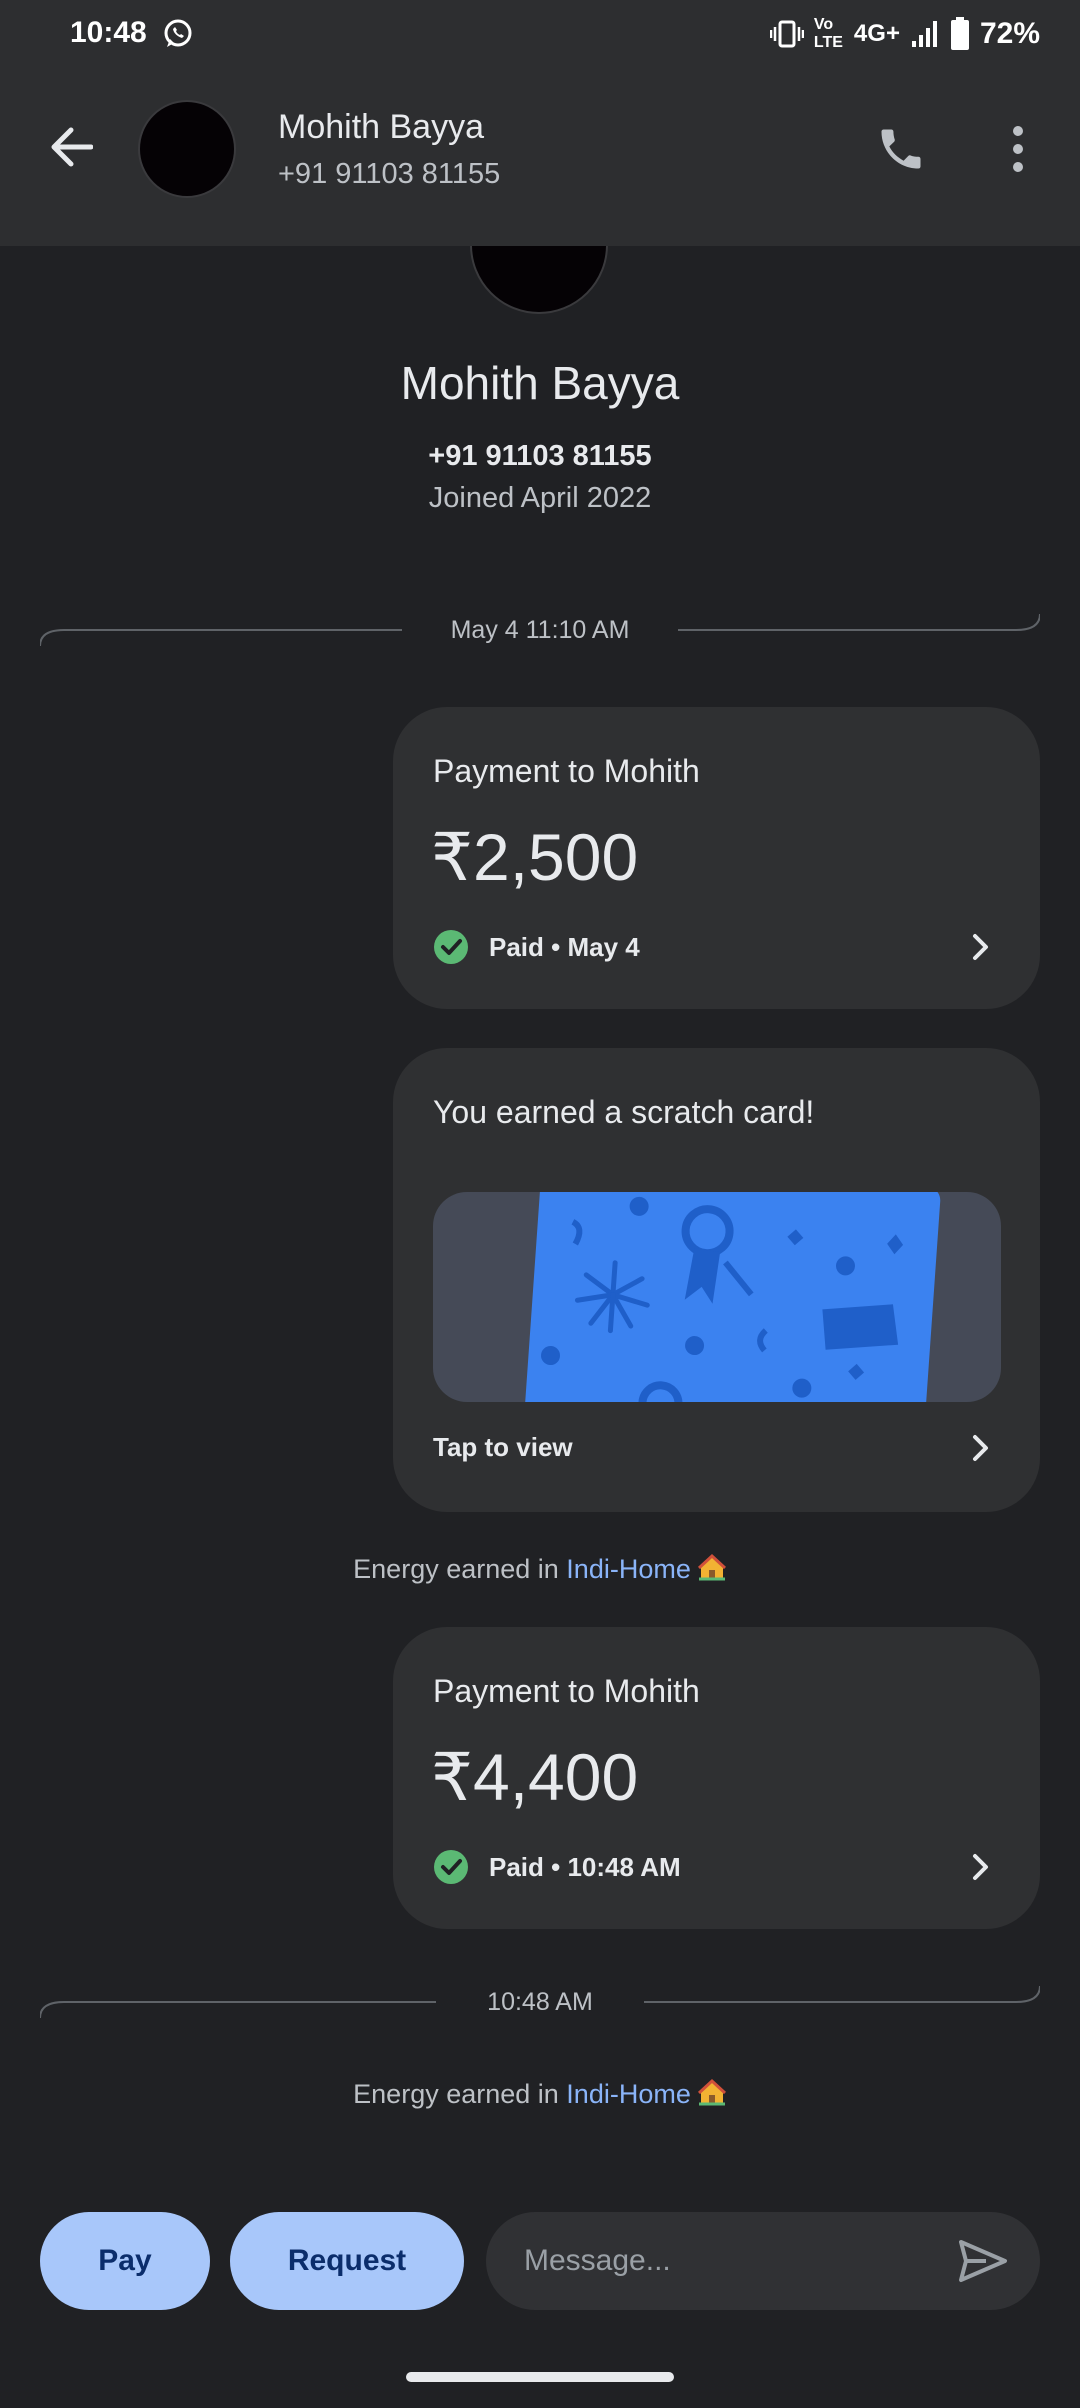  What do you see at coordinates (924, 34) in the screenshot?
I see `signal-icon` at bounding box center [924, 34].